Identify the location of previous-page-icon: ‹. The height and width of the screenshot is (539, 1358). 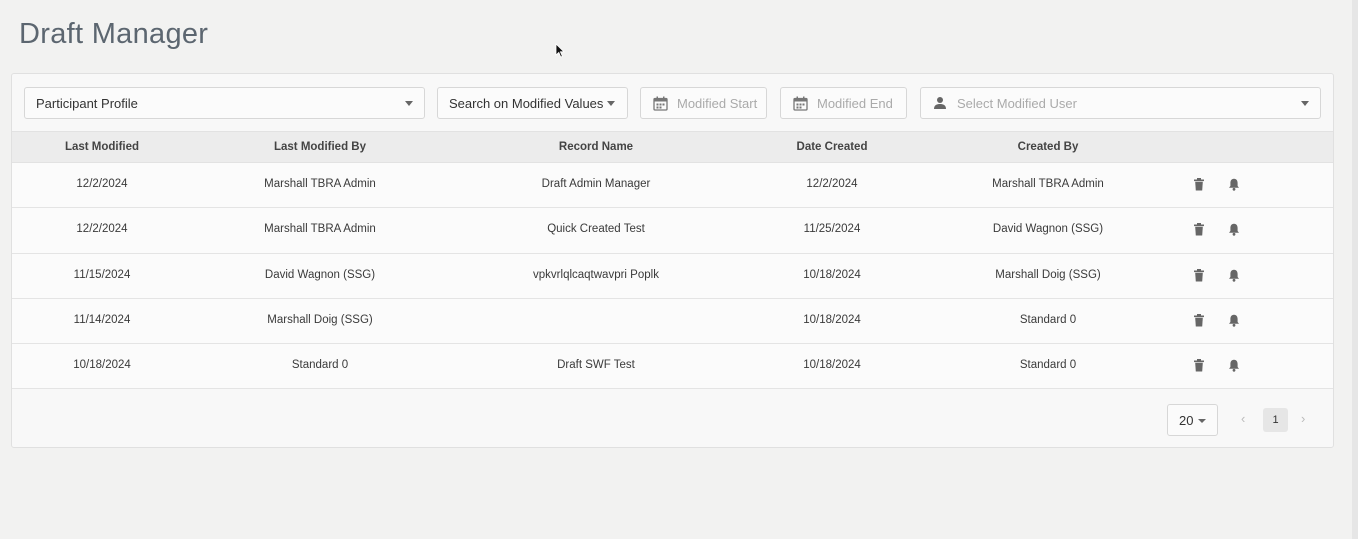
(1243, 418).